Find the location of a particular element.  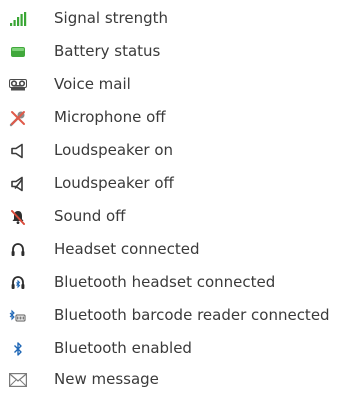

legend-label: Loudspeaker on is located at coordinates (114, 150).